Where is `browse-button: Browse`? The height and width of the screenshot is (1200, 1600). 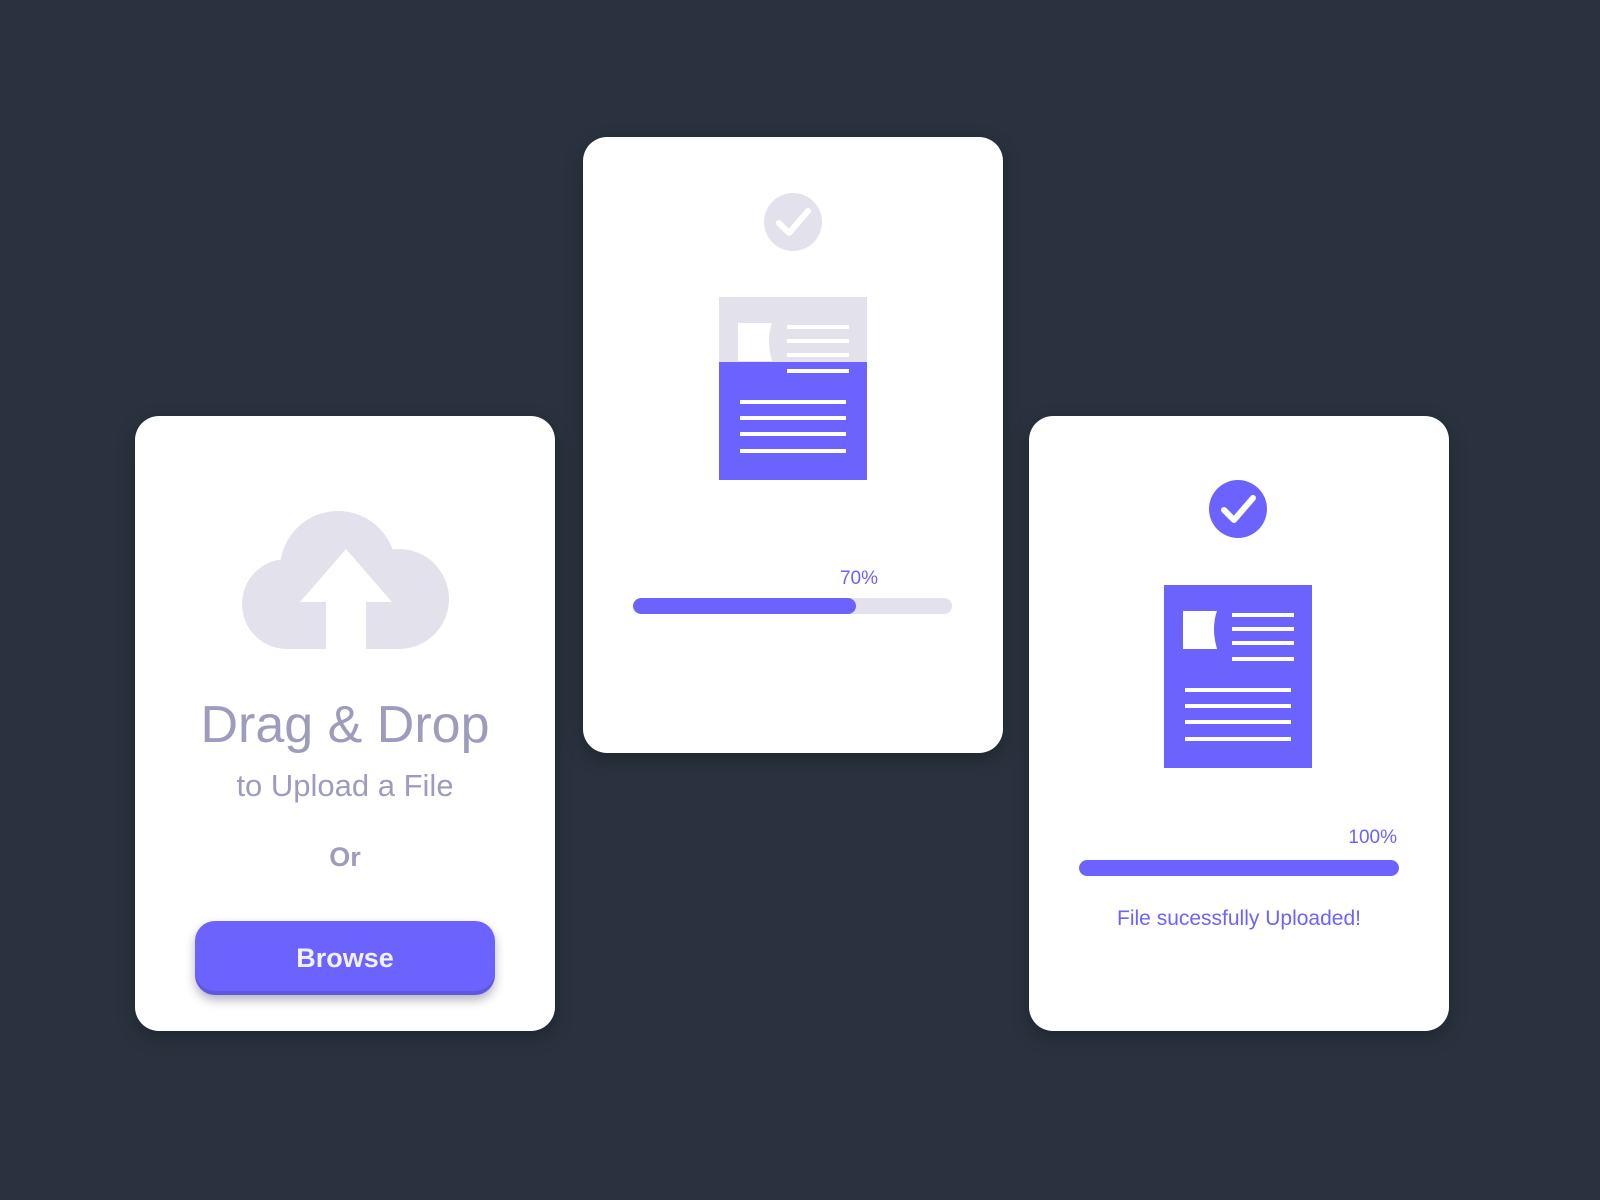
browse-button: Browse is located at coordinates (345, 958).